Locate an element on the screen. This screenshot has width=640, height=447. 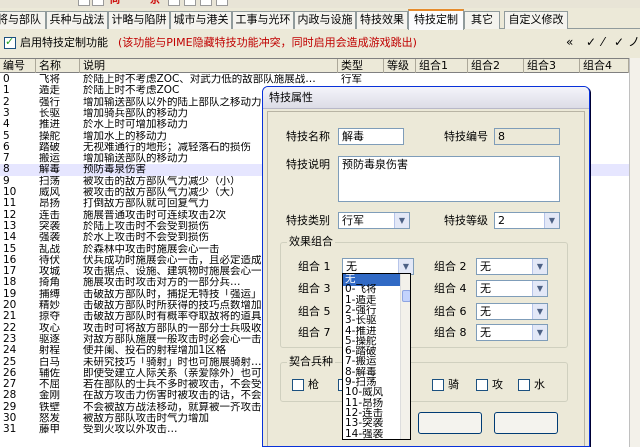
column-header-combo1: 组合1 is located at coordinates (442, 66).